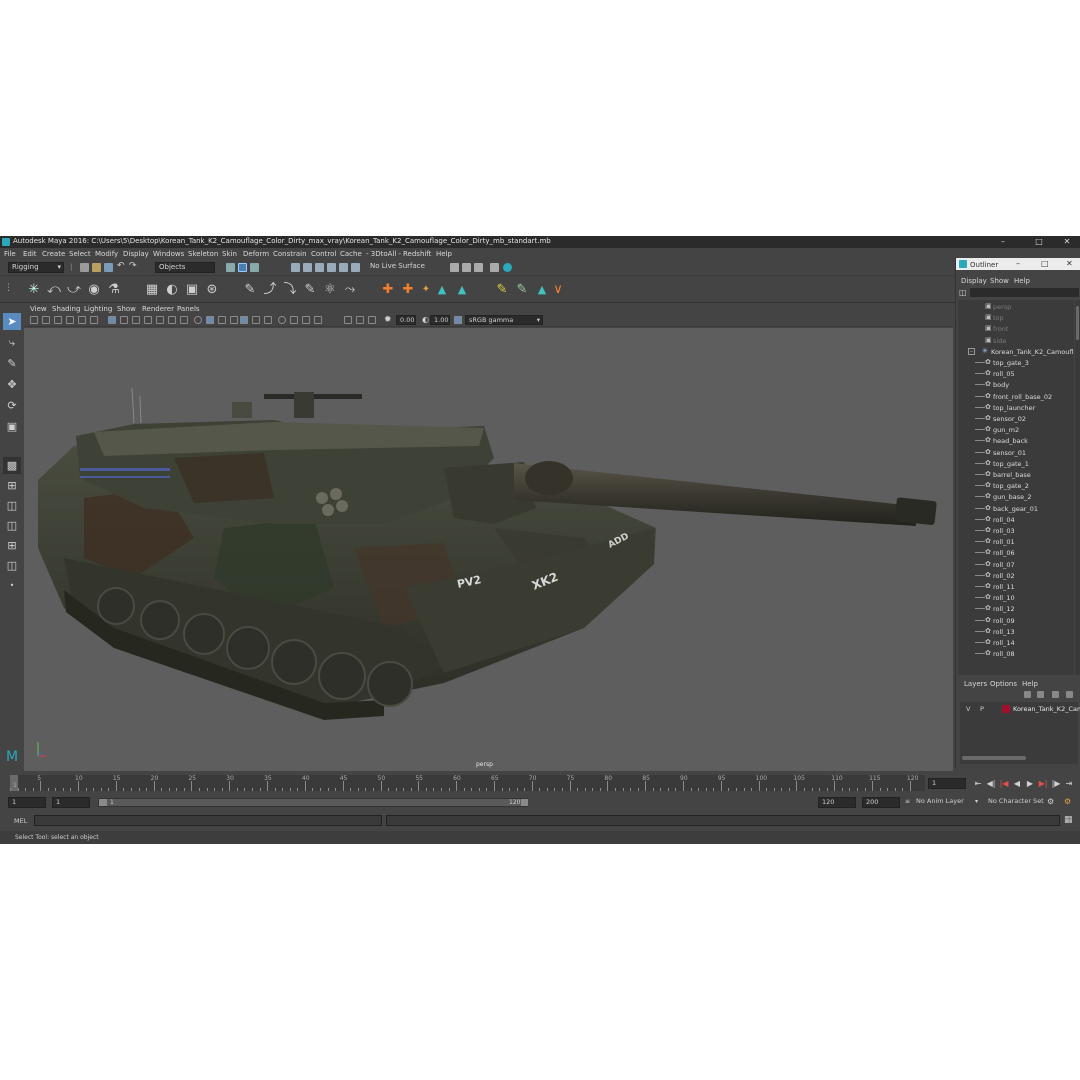  I want to click on maya-home-icon: M, so click(12, 757).